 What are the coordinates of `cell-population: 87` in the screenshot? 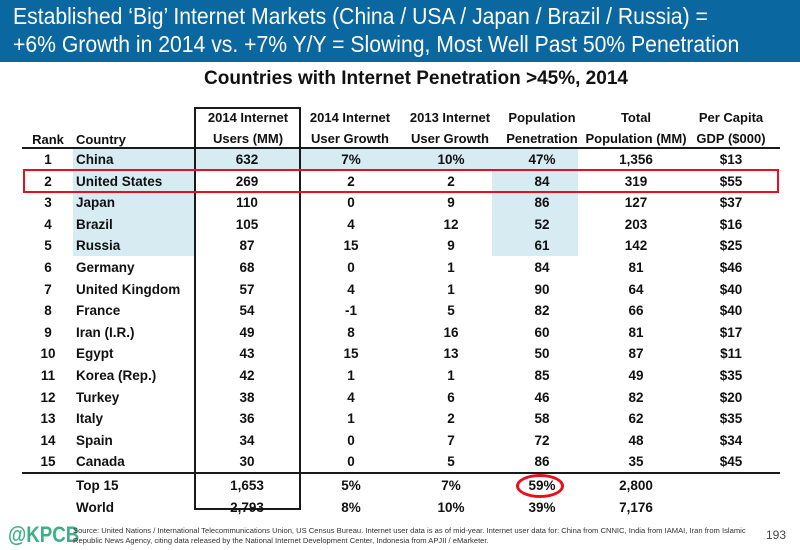 It's located at (636, 354).